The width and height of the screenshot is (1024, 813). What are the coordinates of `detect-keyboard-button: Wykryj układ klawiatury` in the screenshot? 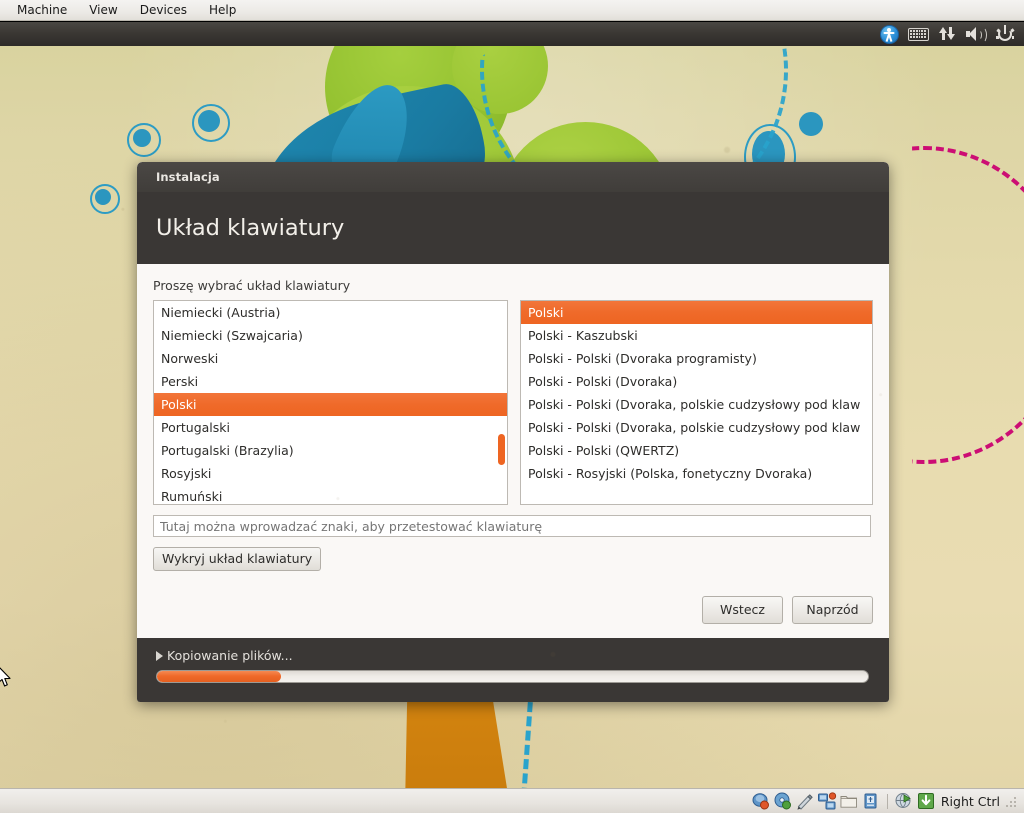 It's located at (237, 559).